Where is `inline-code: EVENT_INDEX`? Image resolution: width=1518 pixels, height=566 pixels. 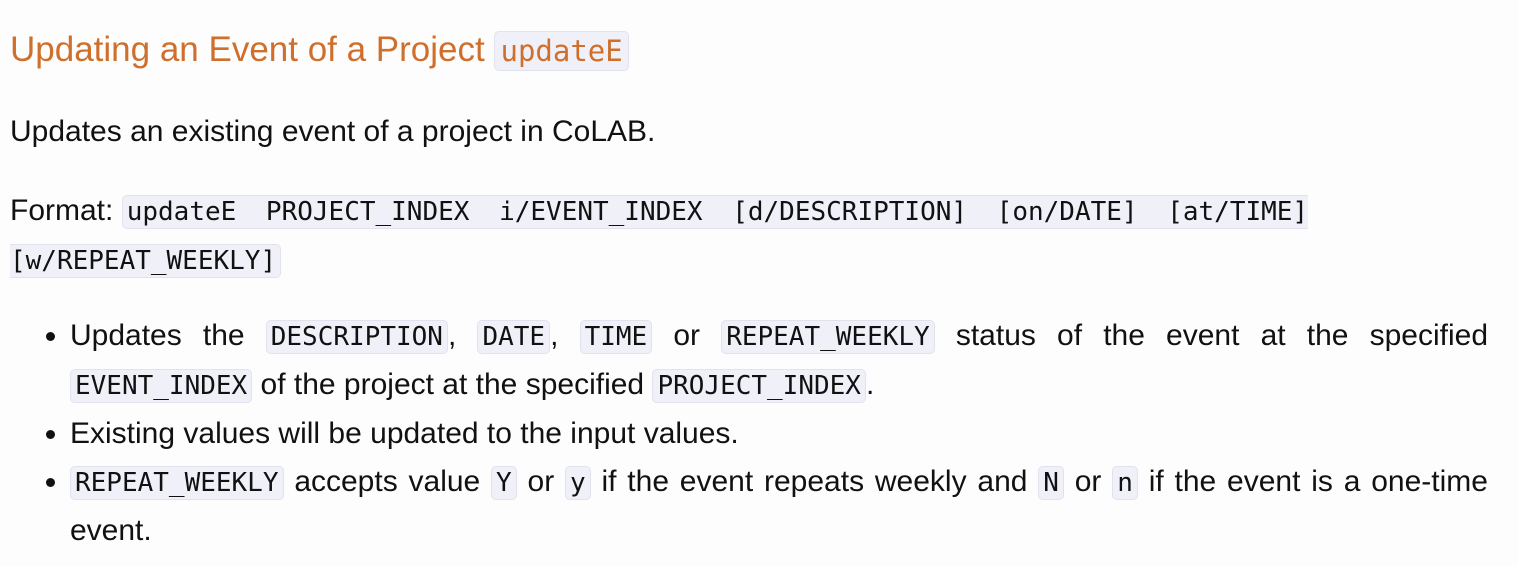 inline-code: EVENT_INDEX is located at coordinates (161, 386).